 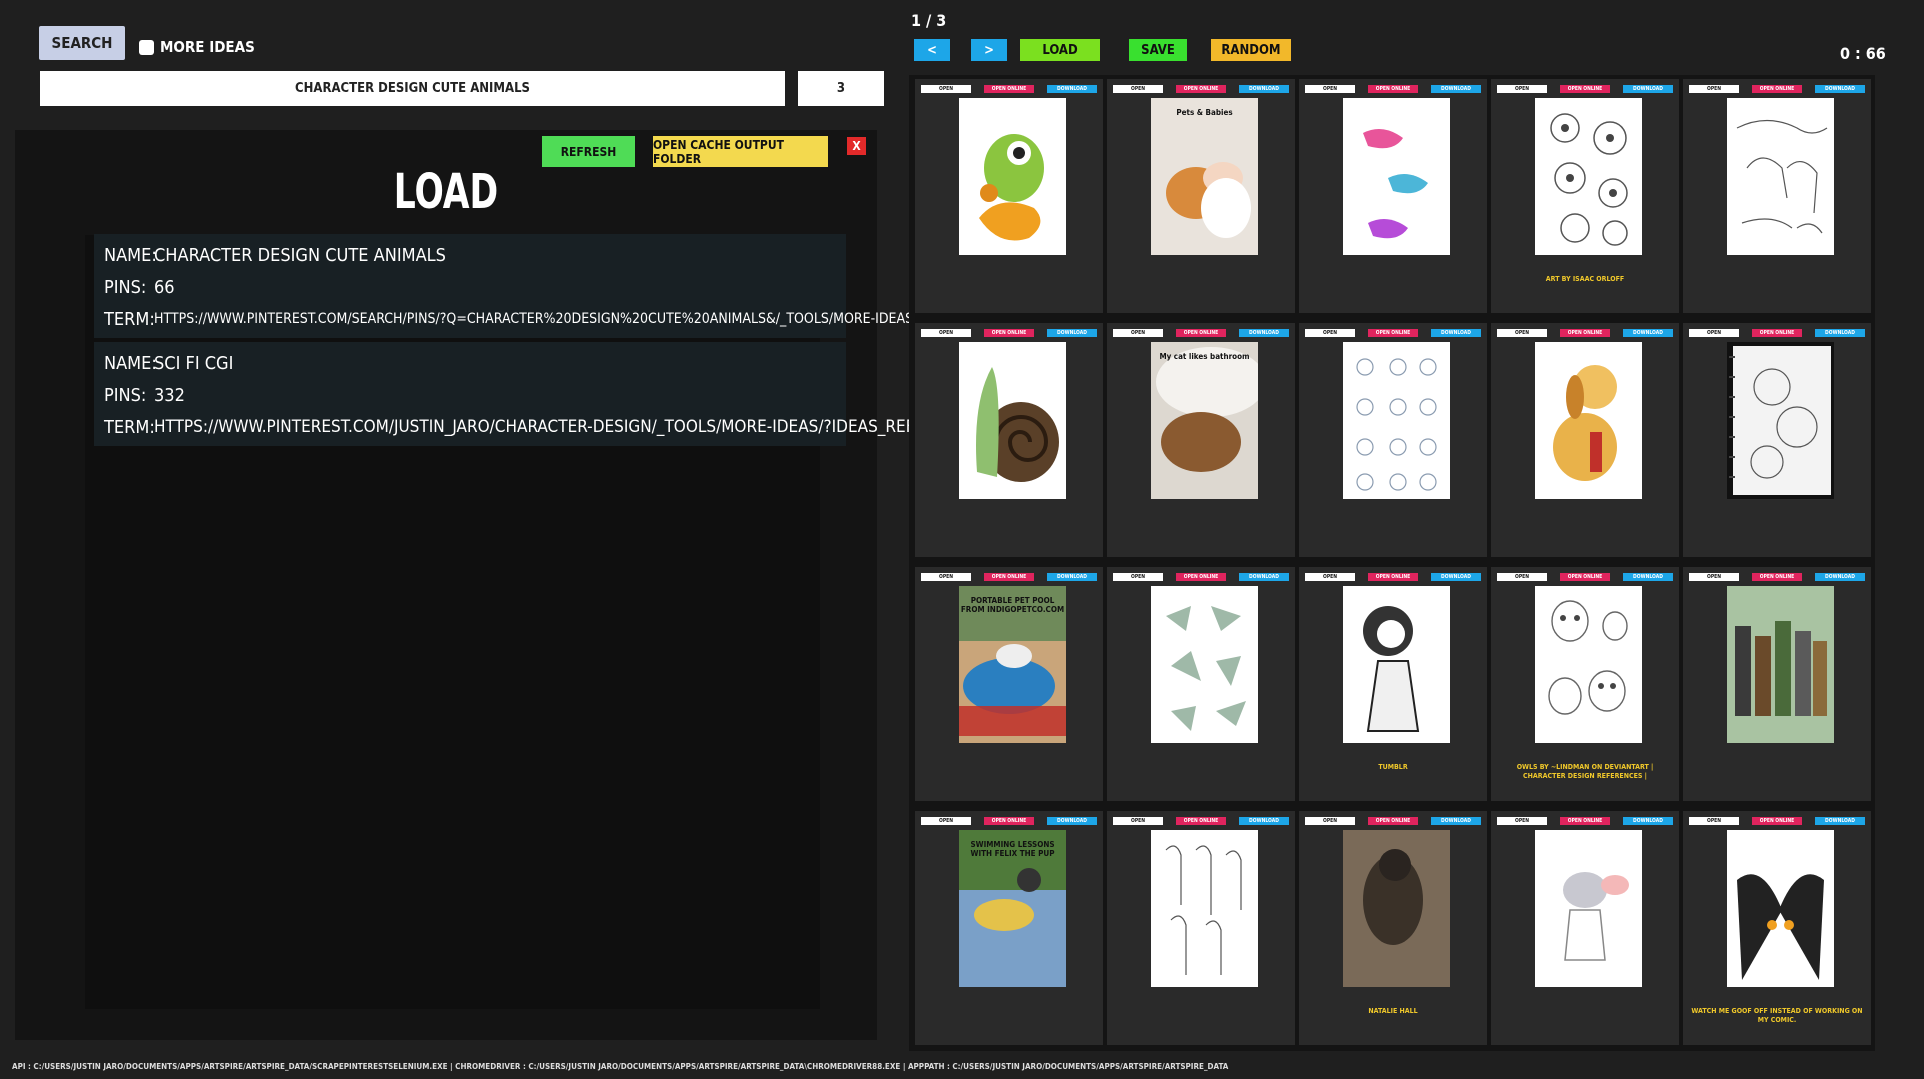 I want to click on random-button: RANDOM, so click(x=1251, y=50).